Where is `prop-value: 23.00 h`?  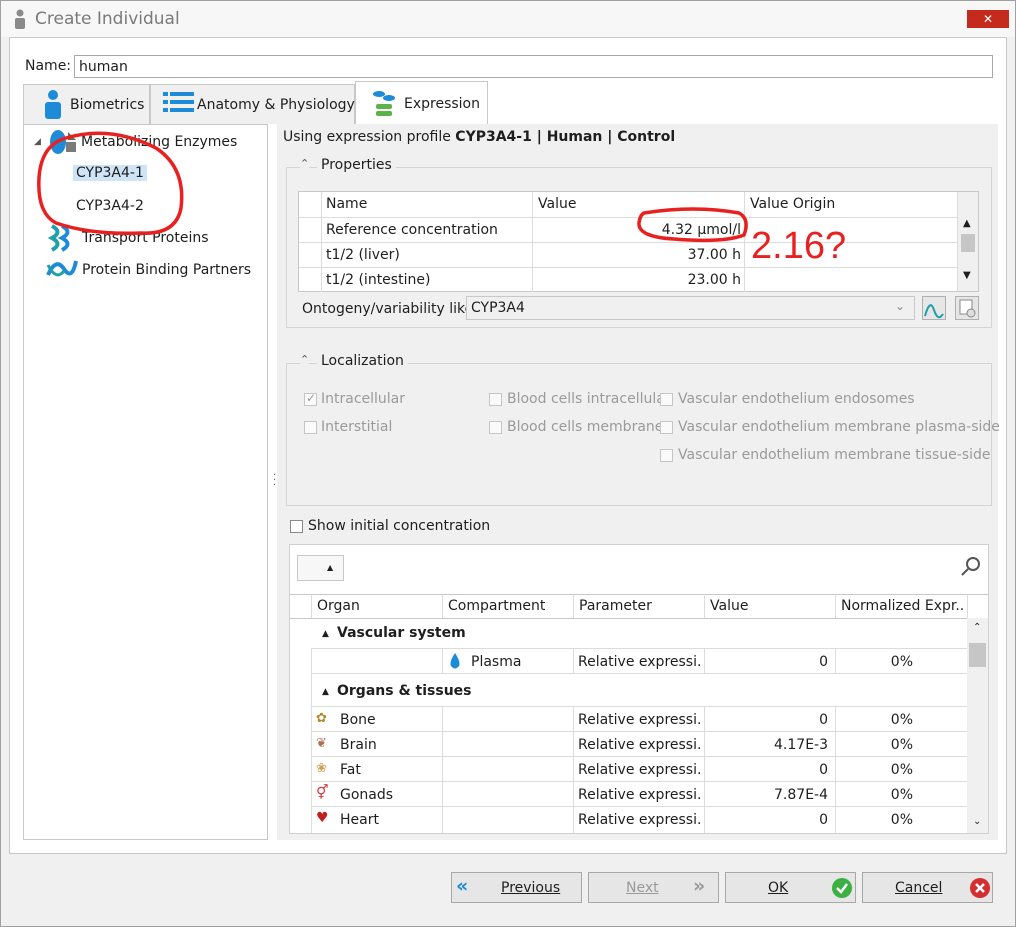
prop-value: 23.00 h is located at coordinates (639, 280).